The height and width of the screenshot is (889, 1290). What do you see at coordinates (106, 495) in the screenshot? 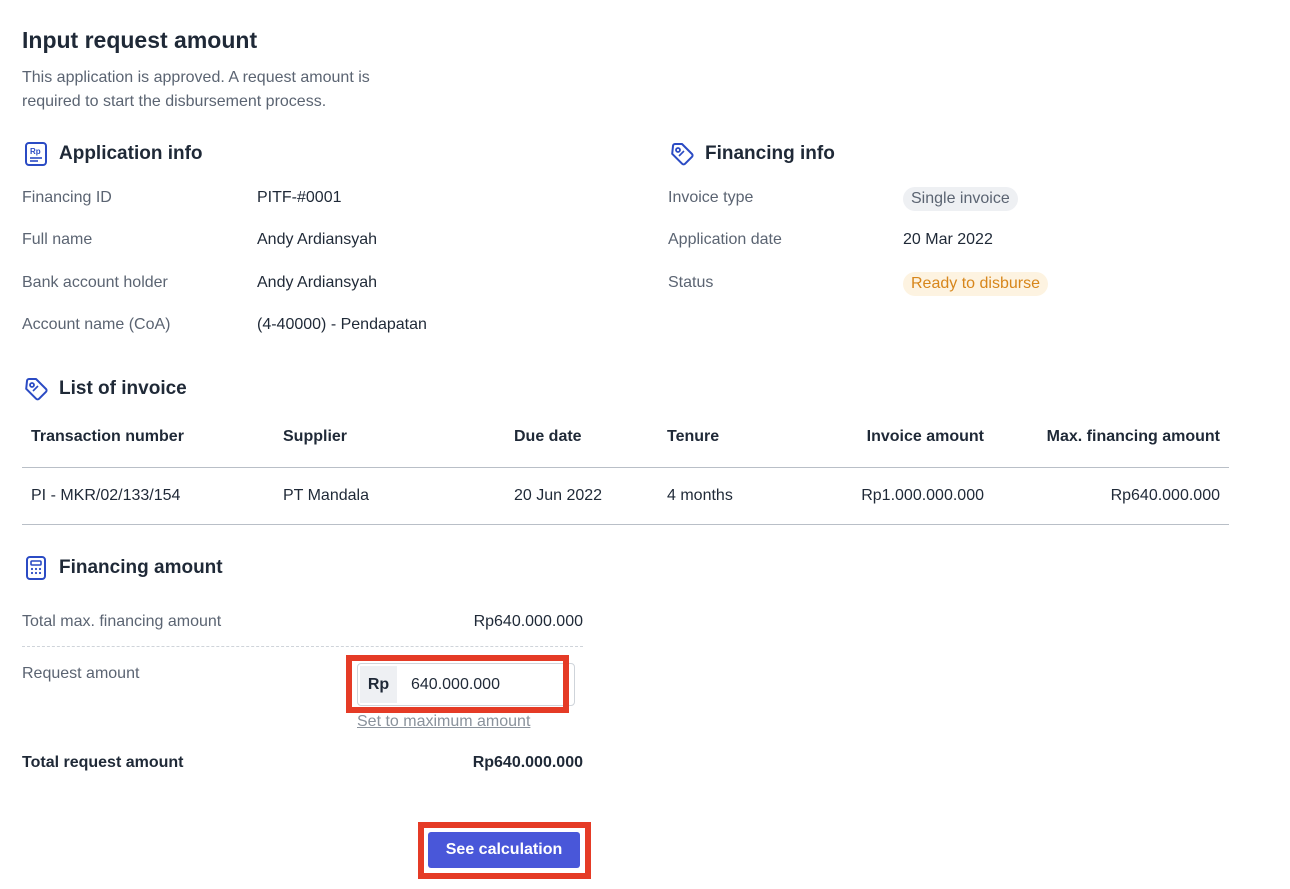
I see `table-cell: PI - MKR/02/133/154` at bounding box center [106, 495].